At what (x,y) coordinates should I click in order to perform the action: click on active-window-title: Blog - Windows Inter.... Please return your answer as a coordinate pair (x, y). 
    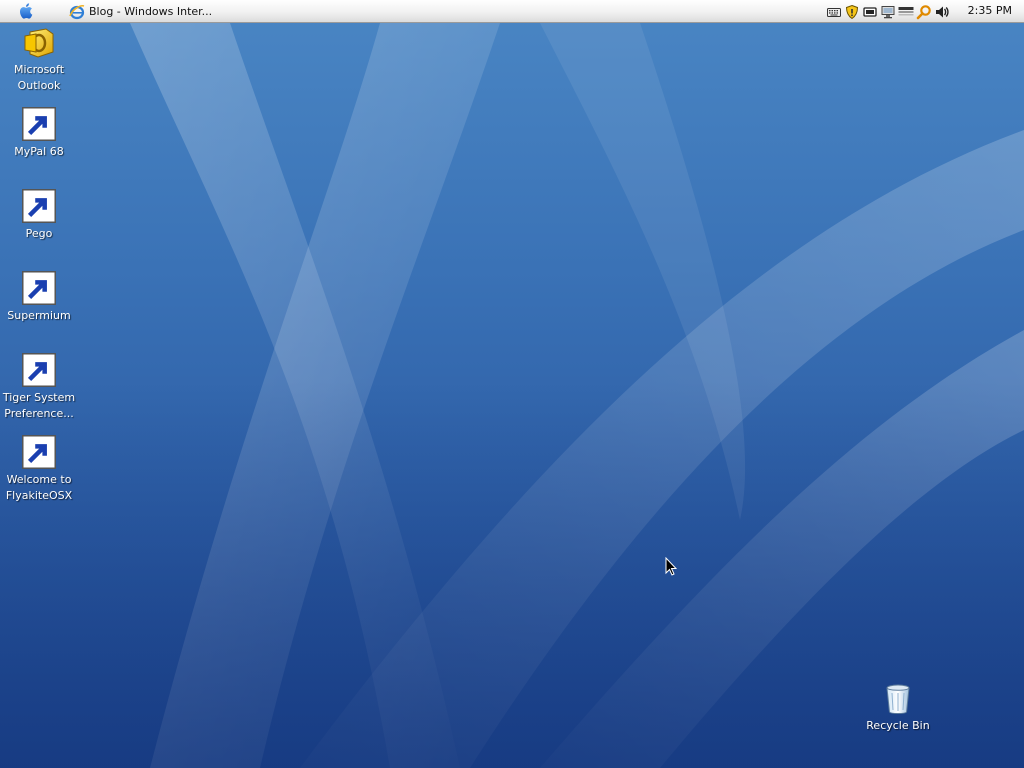
    Looking at the image, I should click on (151, 11).